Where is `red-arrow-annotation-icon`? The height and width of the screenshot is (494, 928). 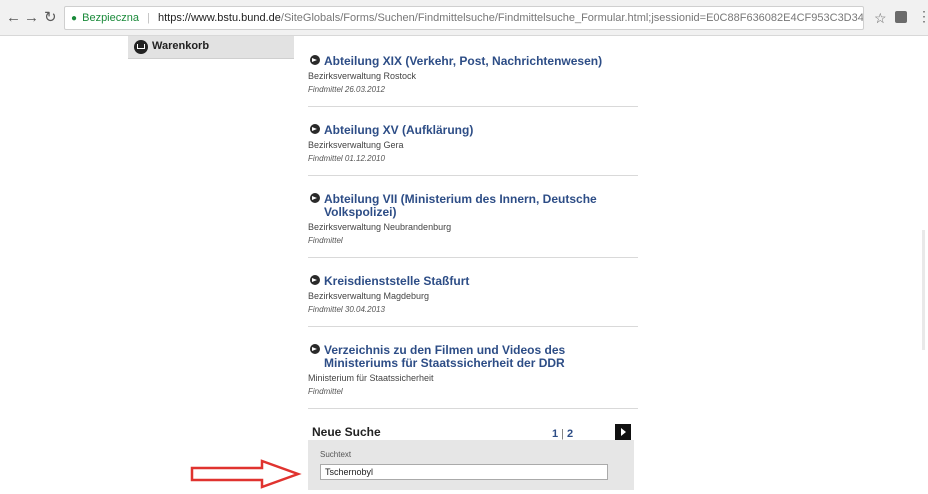
red-arrow-annotation-icon is located at coordinates (246, 474).